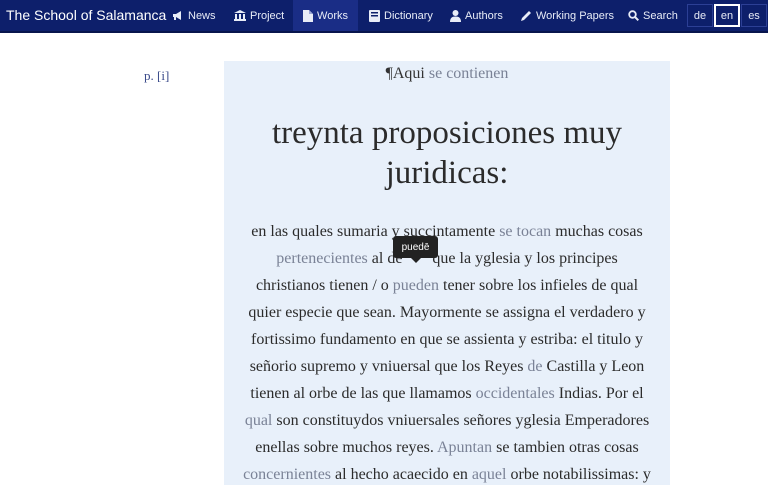 The height and width of the screenshot is (488, 768). What do you see at coordinates (525, 258) in the screenshot?
I see `text-fragment: que la yglesia y los principes` at bounding box center [525, 258].